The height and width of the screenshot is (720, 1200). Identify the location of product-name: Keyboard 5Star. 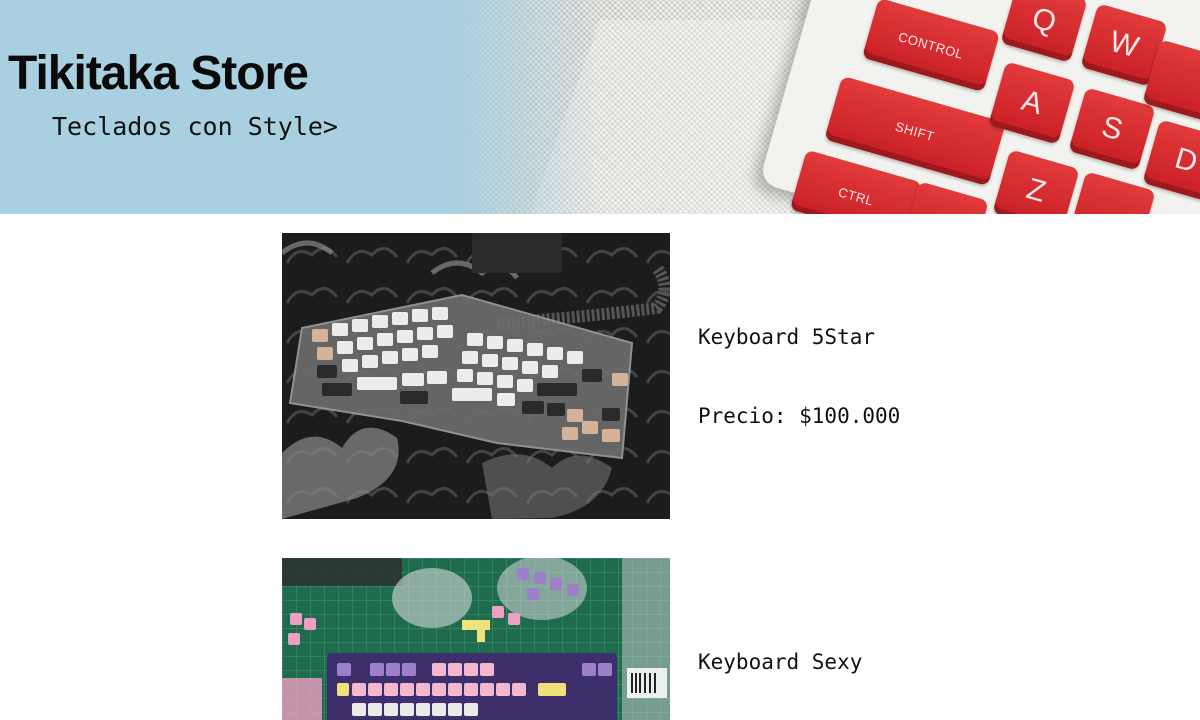
(787, 337).